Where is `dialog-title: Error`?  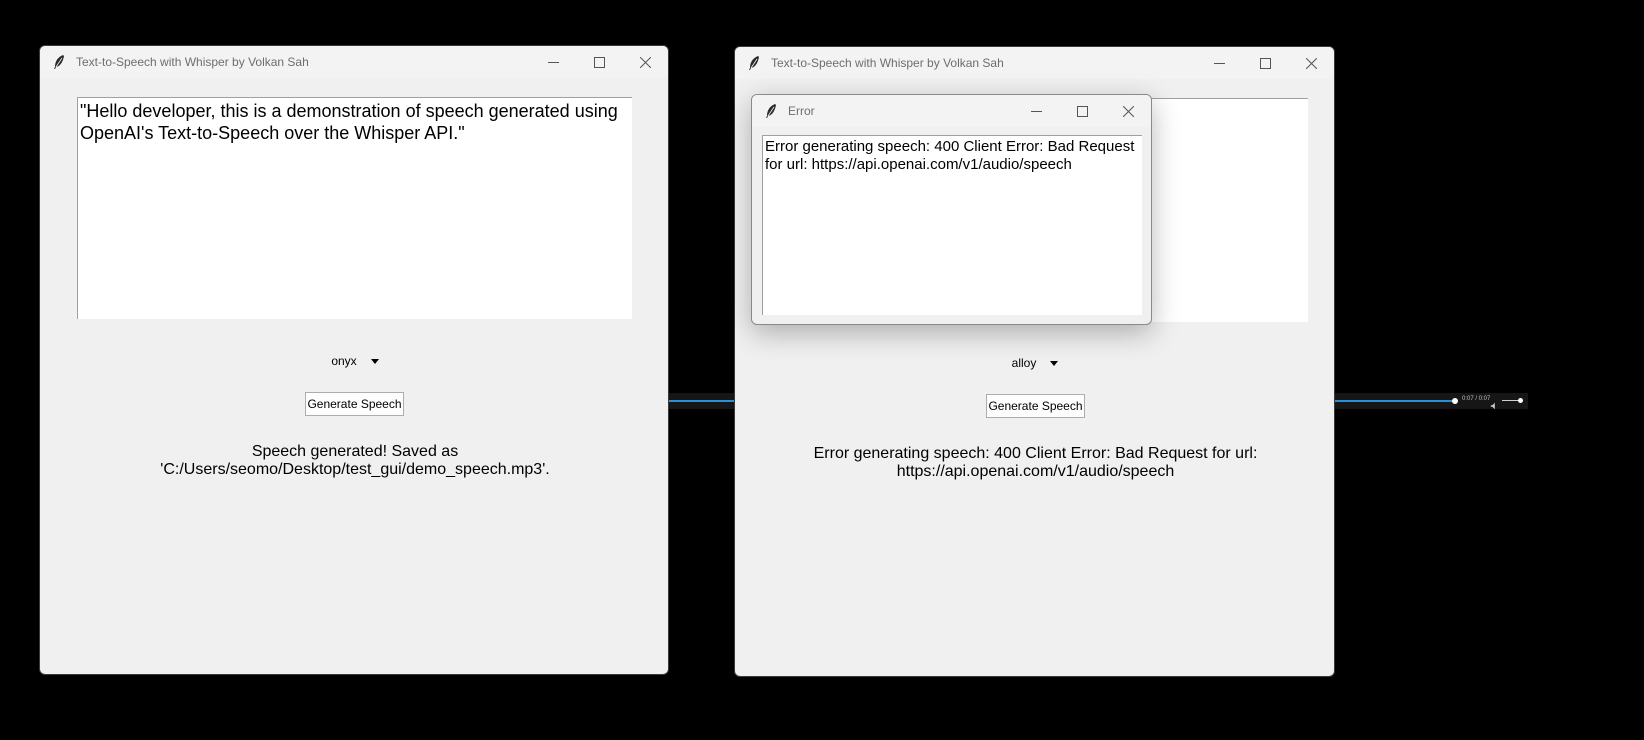
dialog-title: Error is located at coordinates (801, 111).